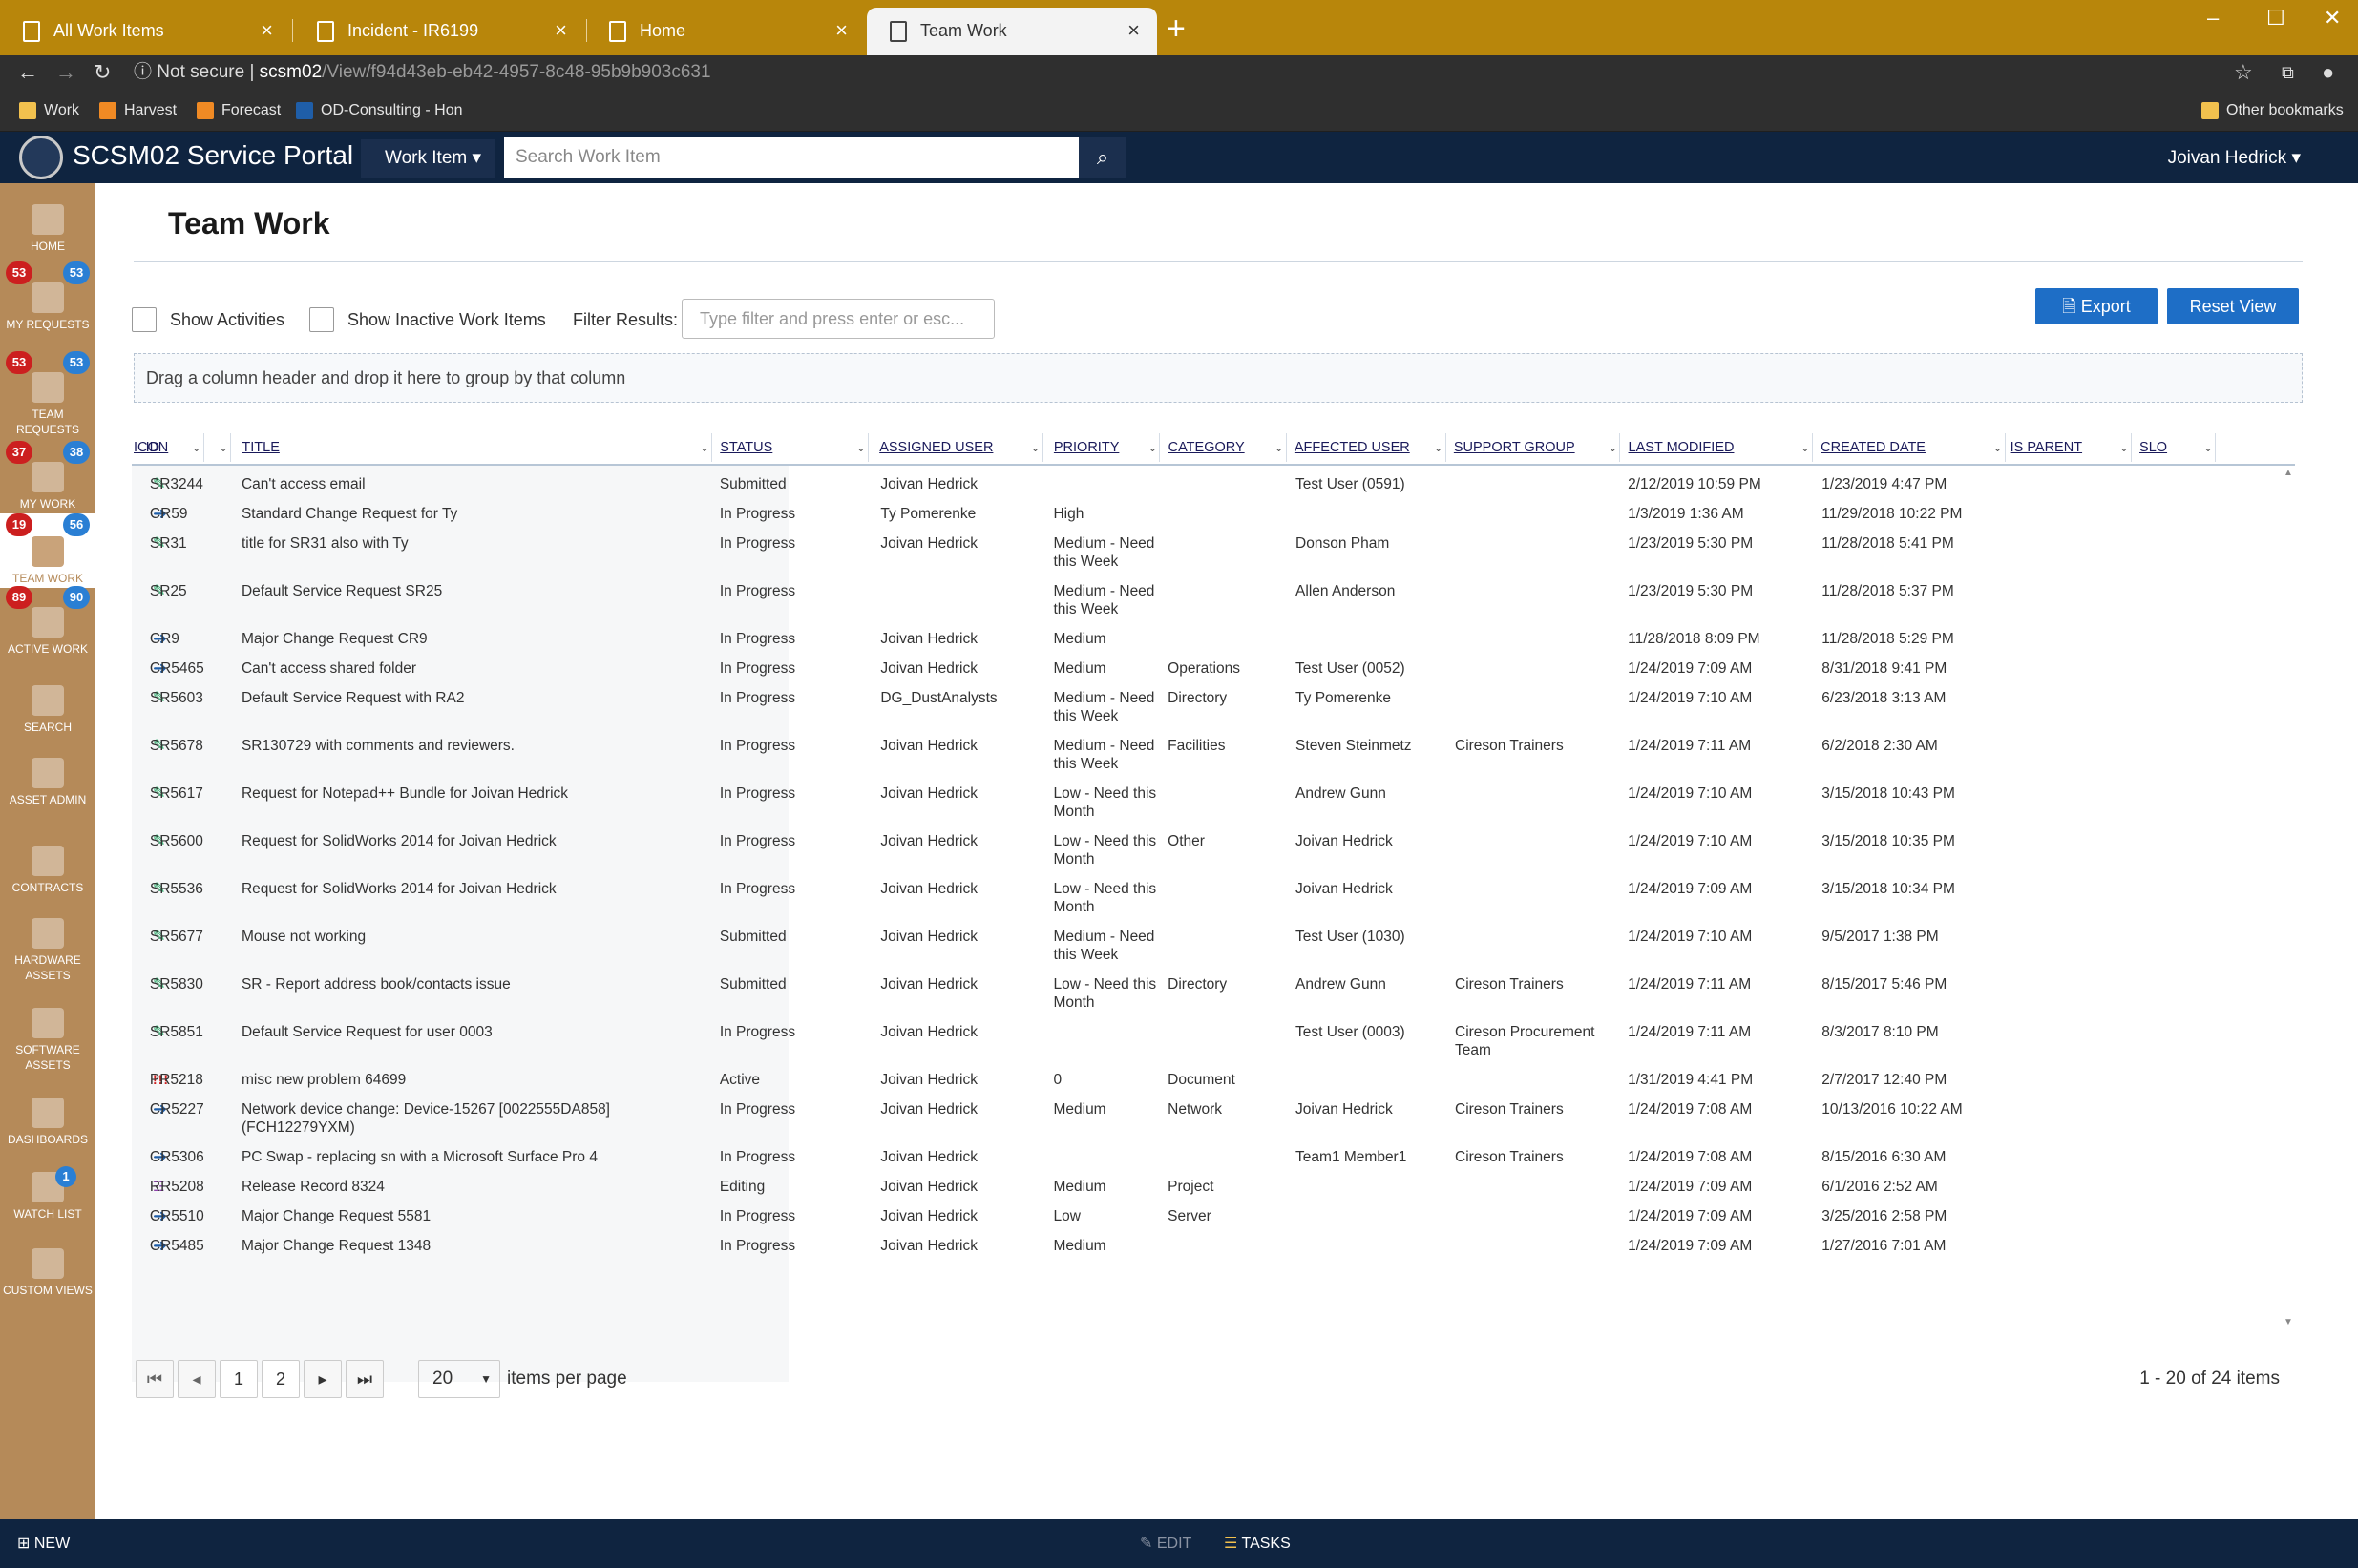 Image resolution: width=2358 pixels, height=1568 pixels. What do you see at coordinates (47, 551) in the screenshot?
I see `sidebar-item-team-work: 19 56 TEAM WORK` at bounding box center [47, 551].